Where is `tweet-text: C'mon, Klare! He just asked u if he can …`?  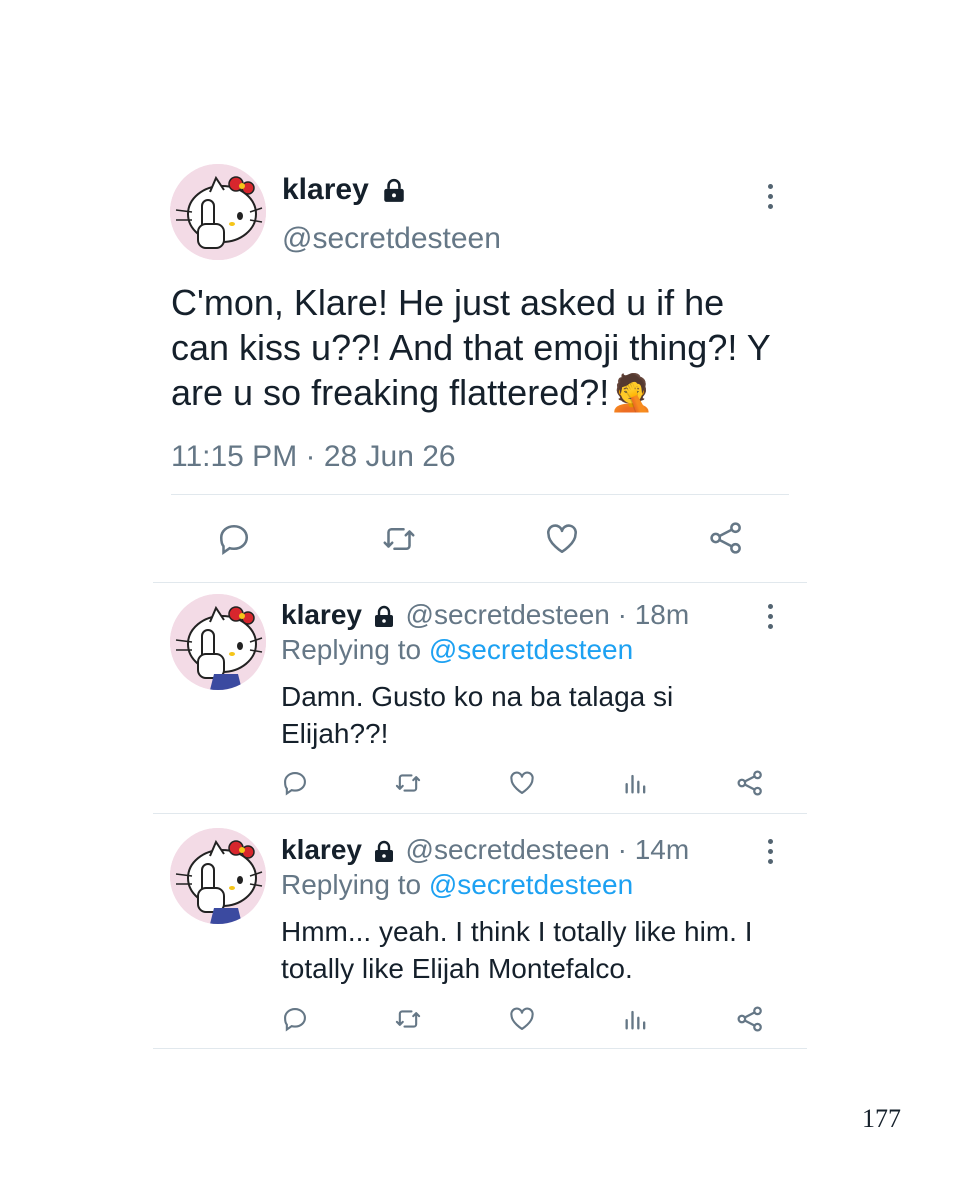
tweet-text: C'mon, Klare! He just asked u if he can … is located at coordinates (471, 348).